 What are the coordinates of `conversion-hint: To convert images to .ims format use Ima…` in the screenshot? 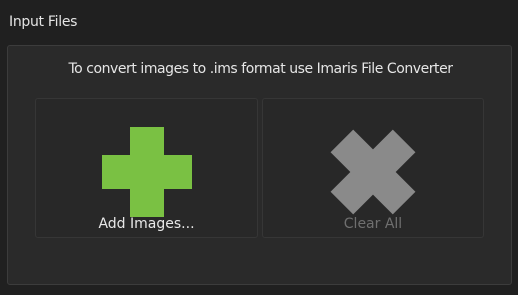 It's located at (260, 69).